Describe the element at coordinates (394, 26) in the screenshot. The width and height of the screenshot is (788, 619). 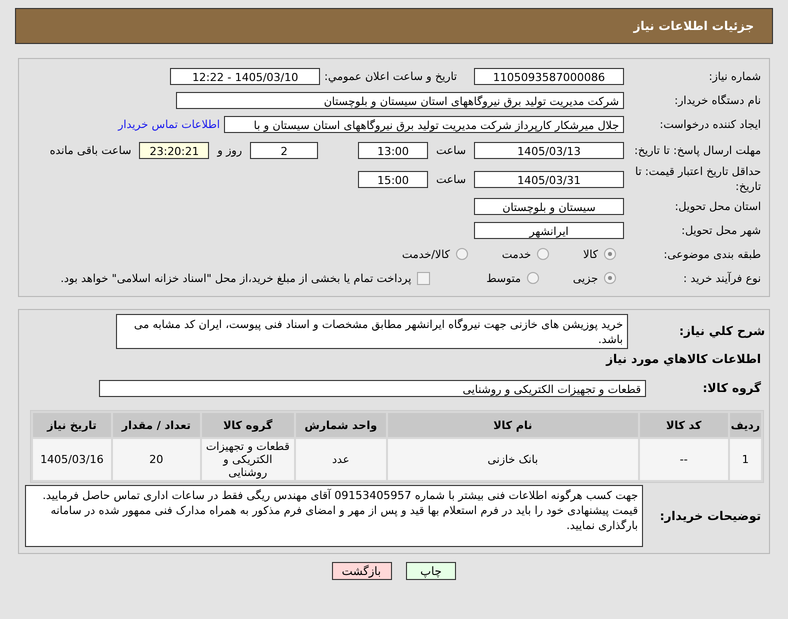
I see `page-title: جزئیات اطلاعات نیاز` at that location.